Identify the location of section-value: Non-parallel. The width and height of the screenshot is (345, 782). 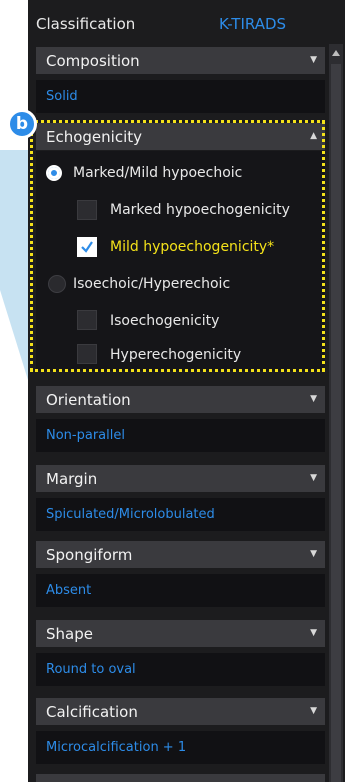
(85, 435).